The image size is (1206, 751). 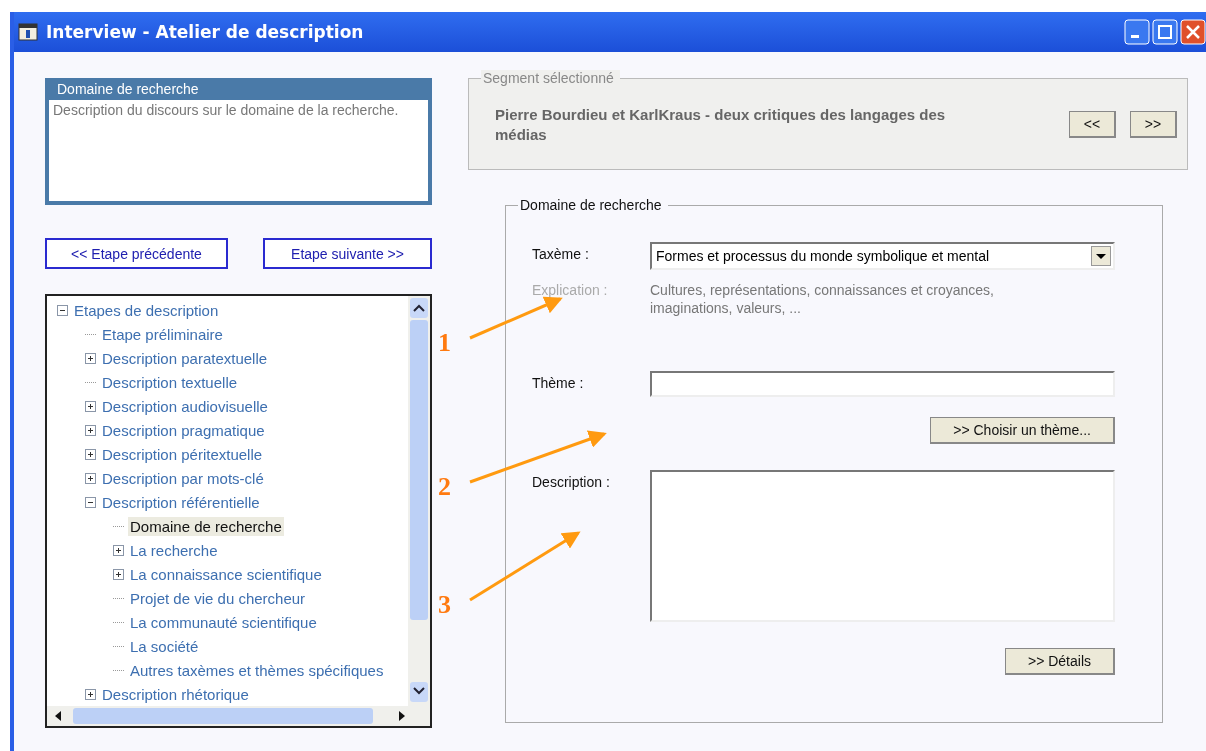 I want to click on tree-item: Autres taxèmes et thèmes spécifiques, so click(x=257, y=670).